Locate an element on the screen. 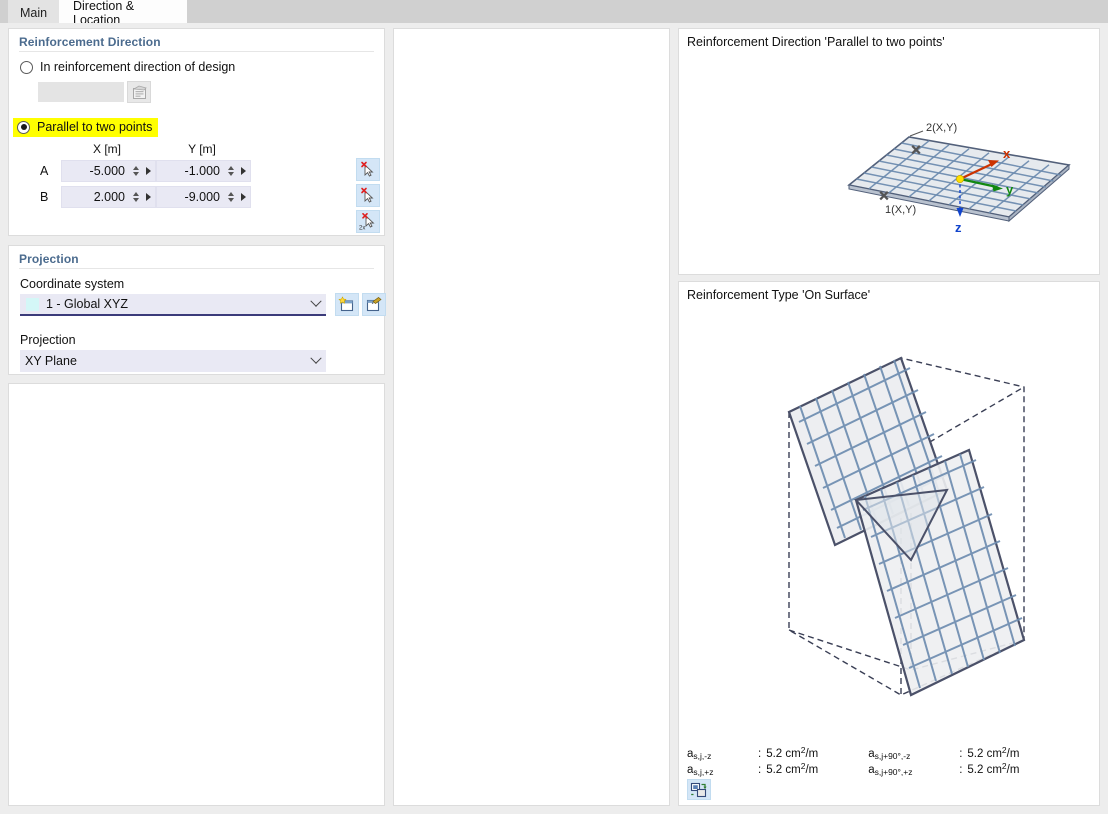  new-coordinate-system-button is located at coordinates (347, 304).